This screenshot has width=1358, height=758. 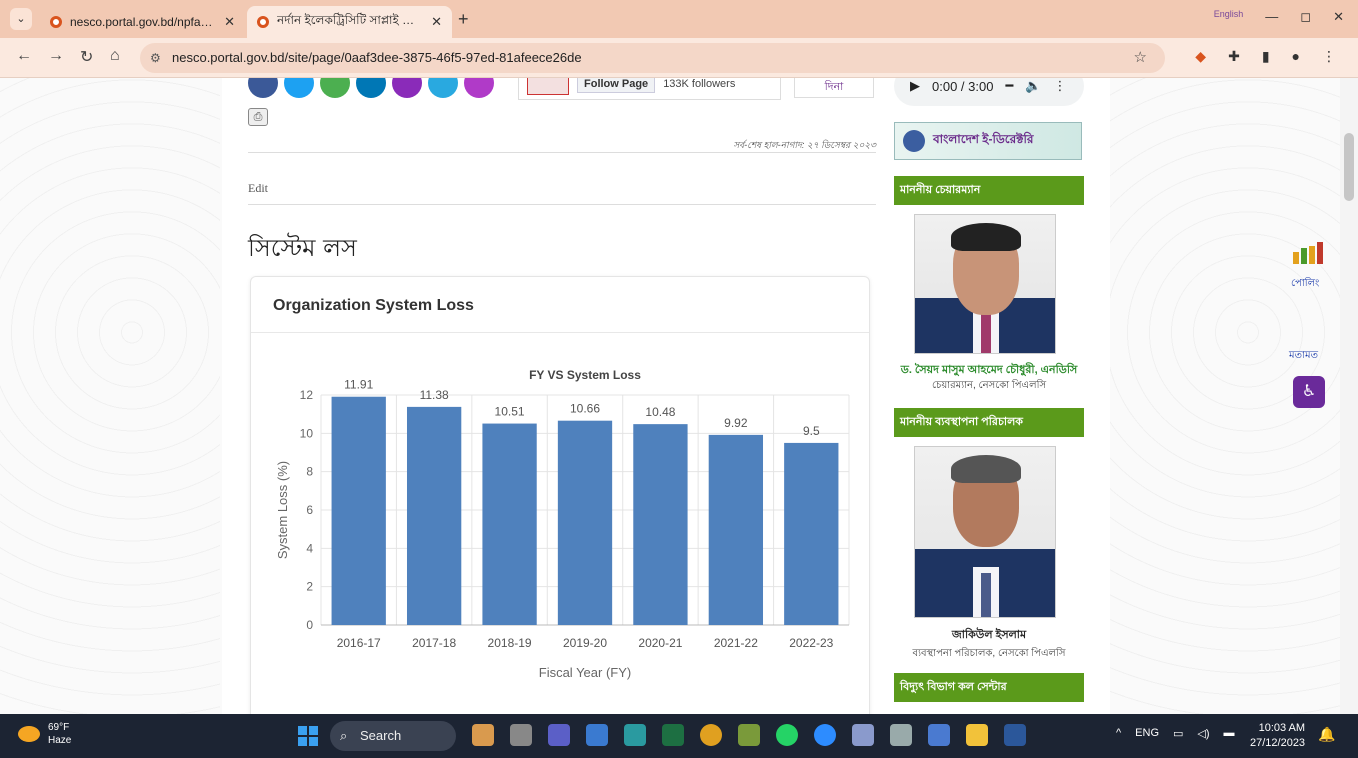 What do you see at coordinates (660, 412) in the screenshot?
I see `data-label: 10.48` at bounding box center [660, 412].